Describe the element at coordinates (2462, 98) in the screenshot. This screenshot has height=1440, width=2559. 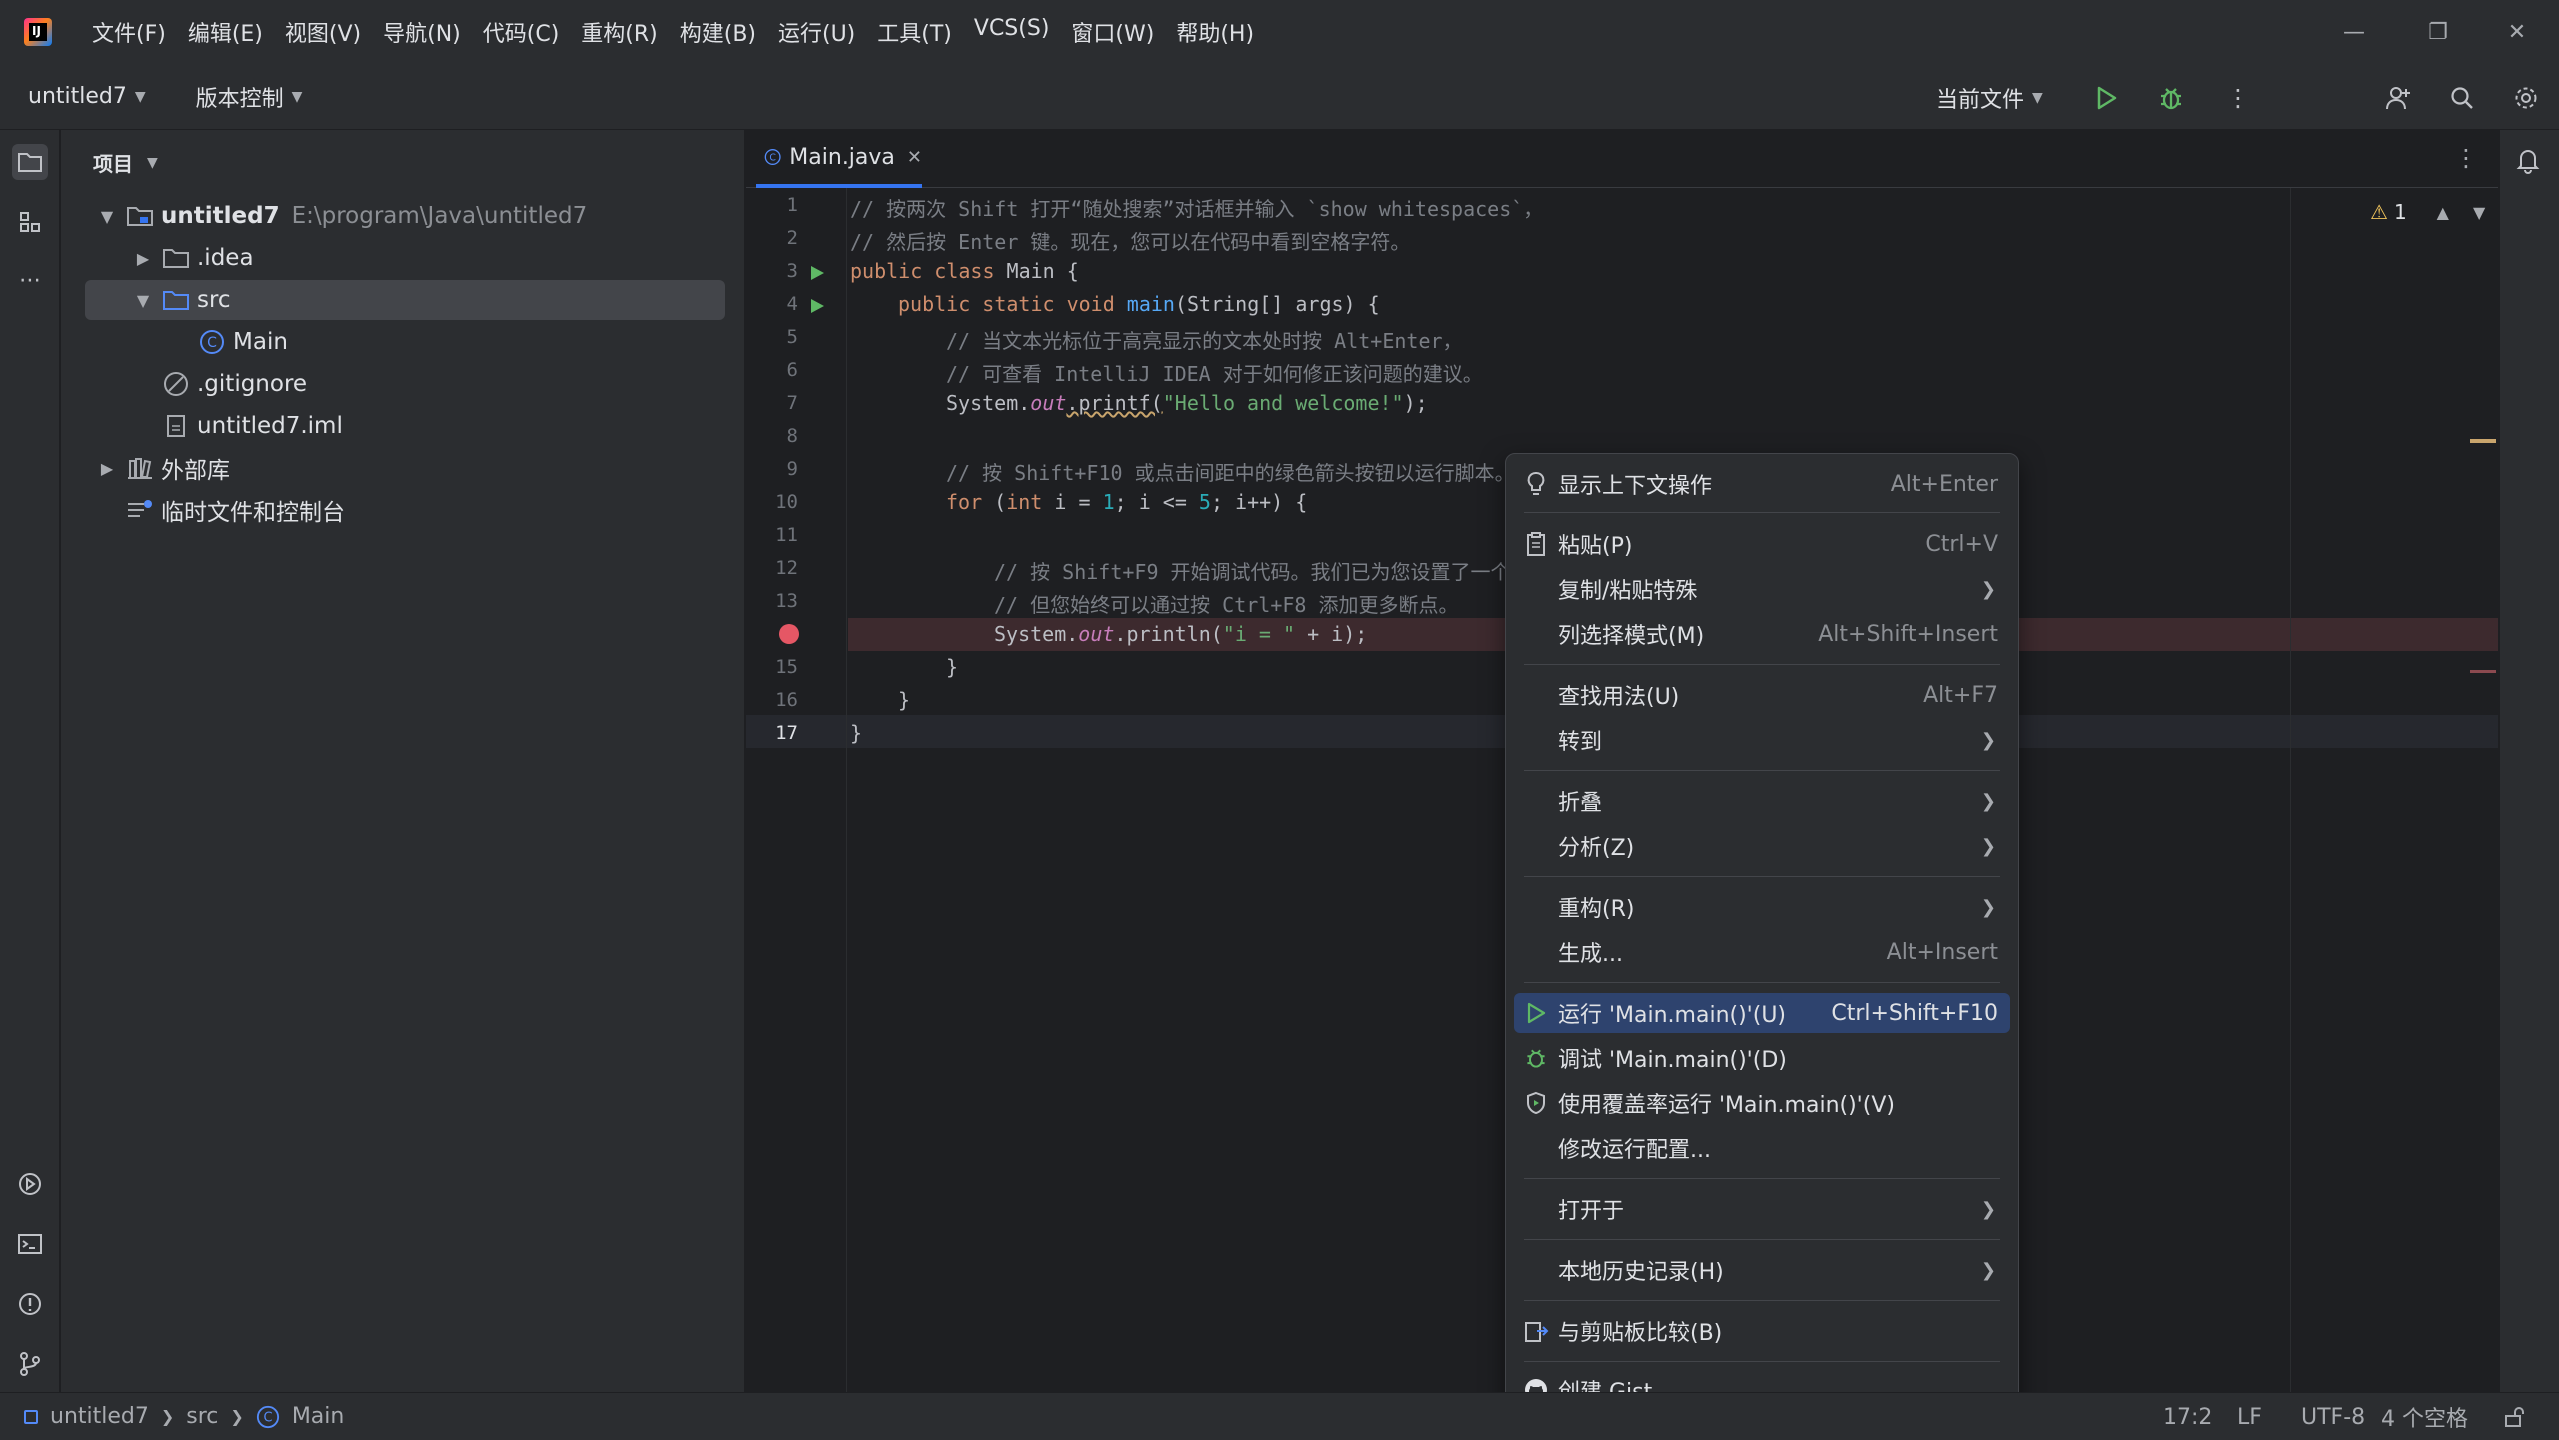
I see `search-icon` at that location.